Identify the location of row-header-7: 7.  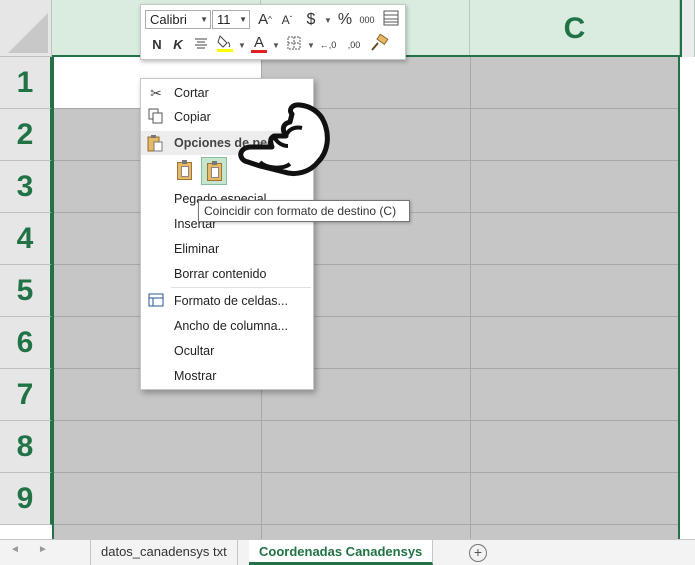
(26, 395).